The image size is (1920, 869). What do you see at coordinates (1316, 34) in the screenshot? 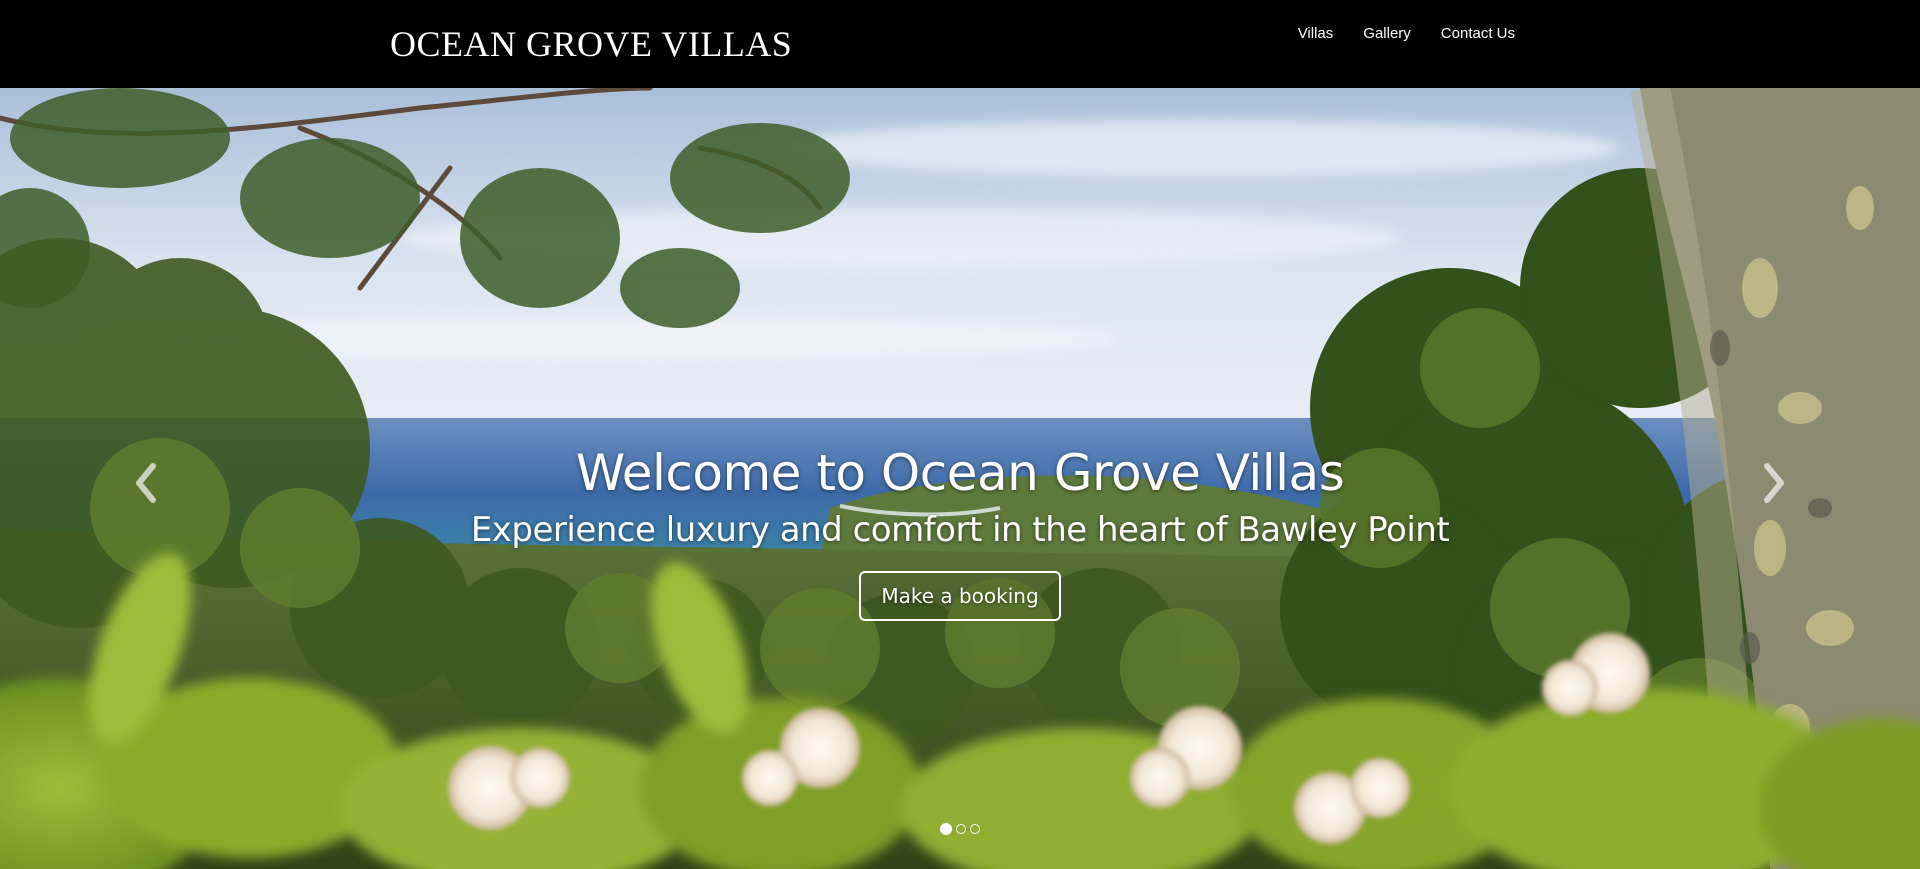
I see `nav-link-villas: Villas` at bounding box center [1316, 34].